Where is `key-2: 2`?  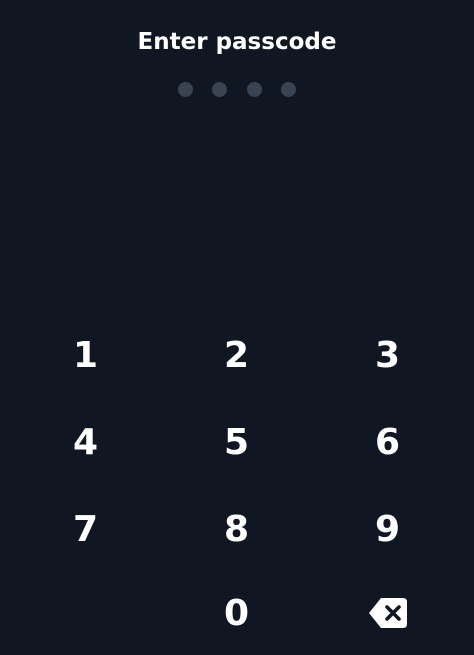 key-2: 2 is located at coordinates (236, 355).